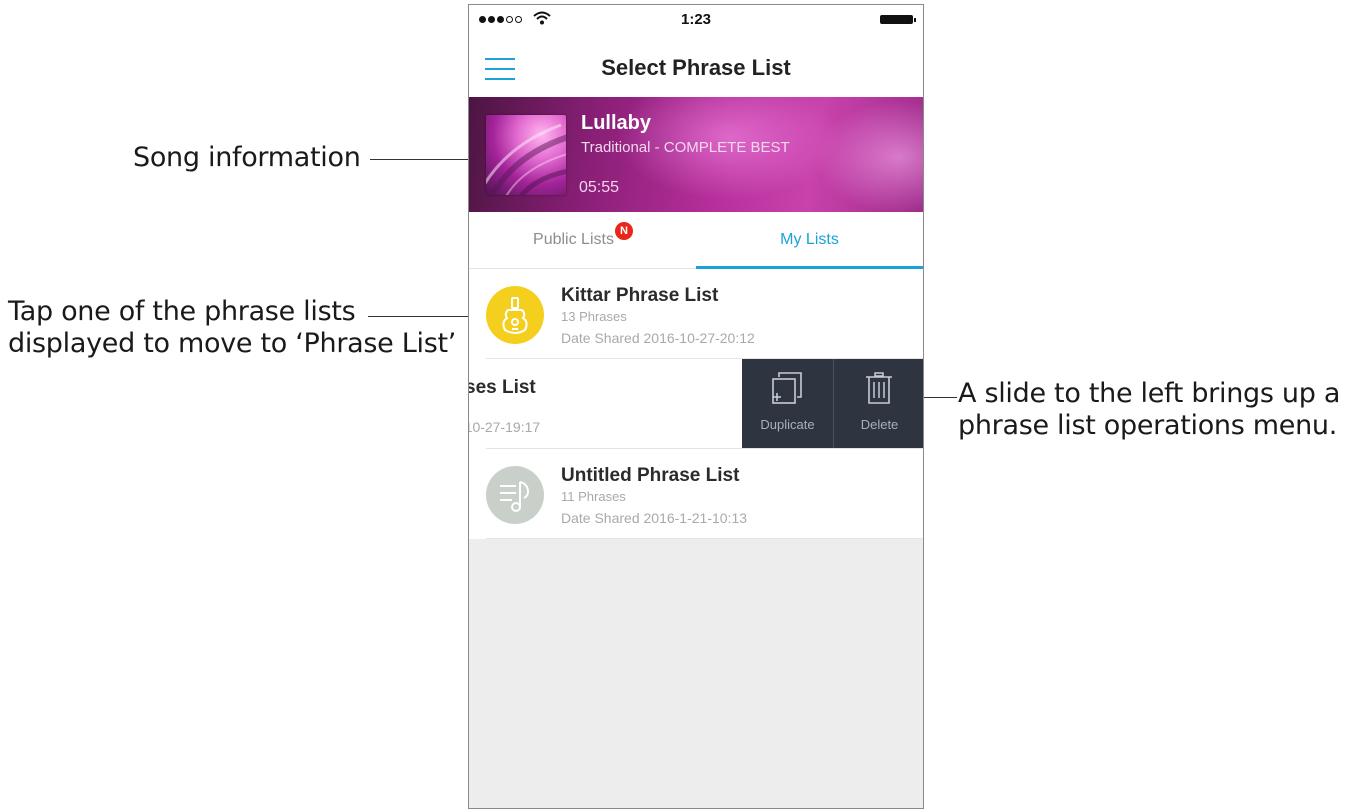 The image size is (1361, 809). Describe the element at coordinates (654, 518) in the screenshot. I see `date-shared: Date Shared 2016-1-21-10:13` at that location.